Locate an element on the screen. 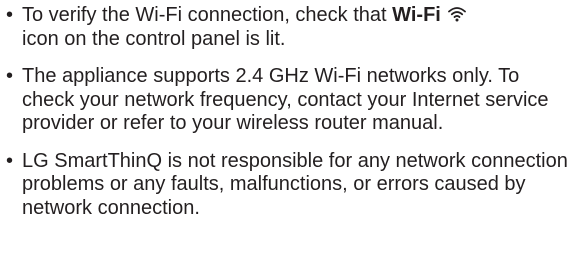 The image size is (573, 269). wifi-label: Wi-Fi is located at coordinates (416, 15).